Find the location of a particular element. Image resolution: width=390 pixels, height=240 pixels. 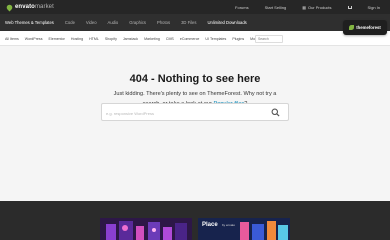

cart-button is located at coordinates (349, 7).